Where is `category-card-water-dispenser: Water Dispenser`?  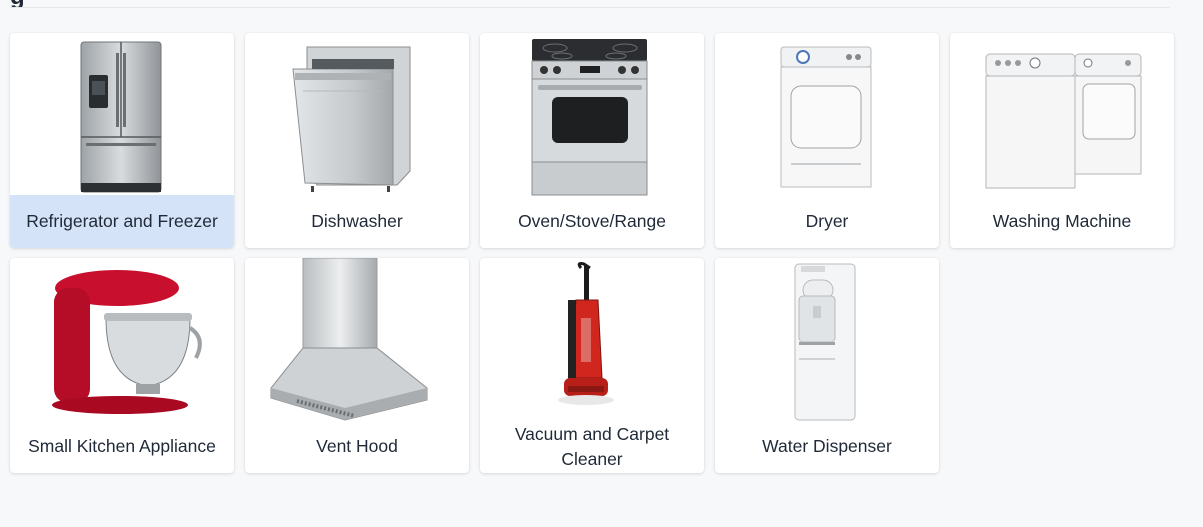
category-card-water-dispenser: Water Dispenser is located at coordinates (827, 365).